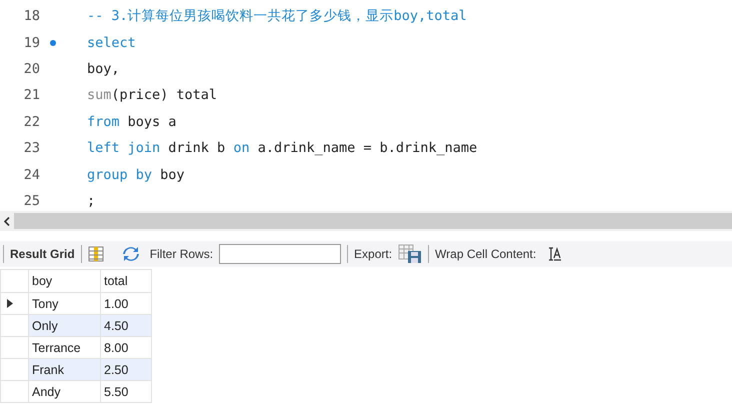 This screenshot has height=420, width=732. What do you see at coordinates (126, 281) in the screenshot?
I see `column-header: total` at bounding box center [126, 281].